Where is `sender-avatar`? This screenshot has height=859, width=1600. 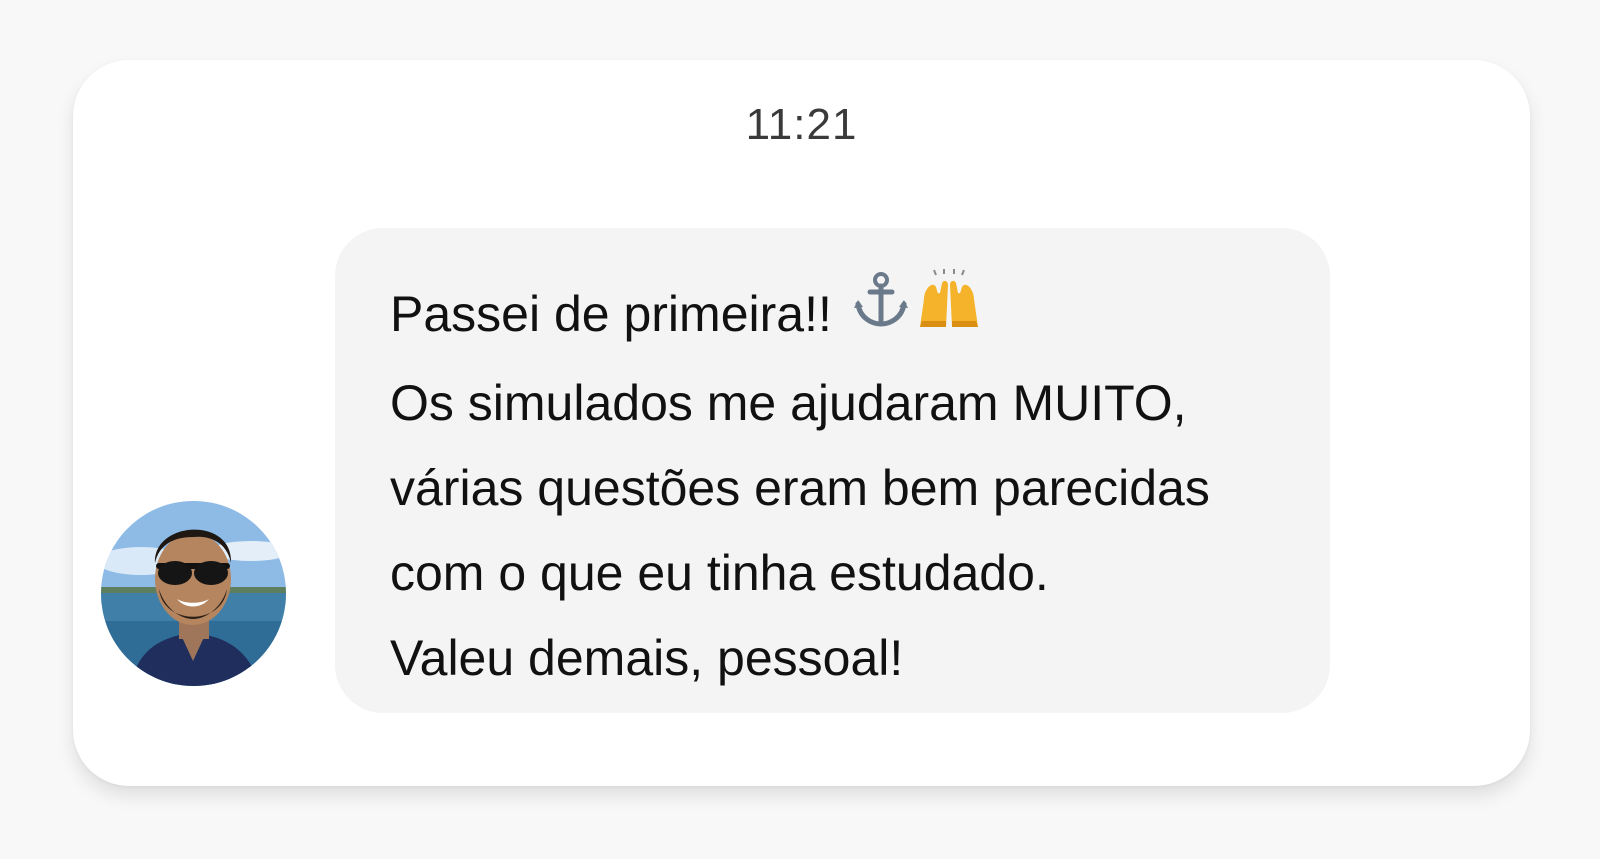 sender-avatar is located at coordinates (193, 593).